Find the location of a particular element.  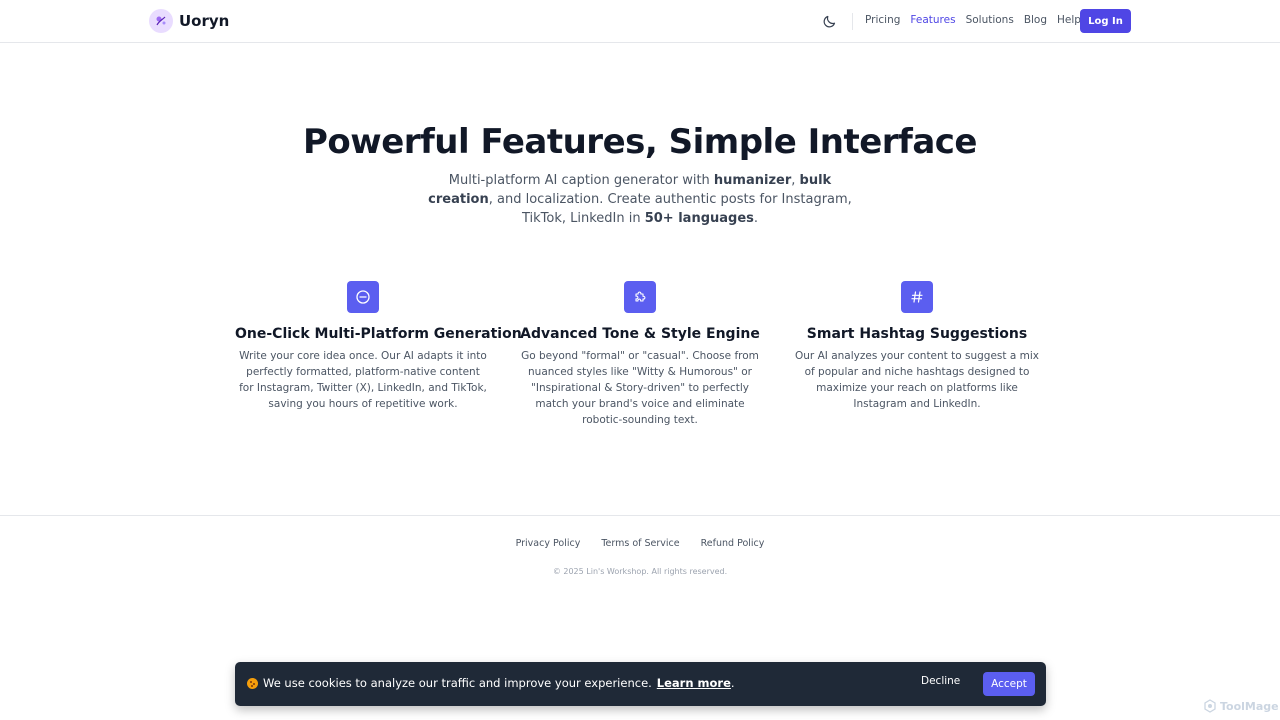

minus-circle-icon is located at coordinates (363, 297).